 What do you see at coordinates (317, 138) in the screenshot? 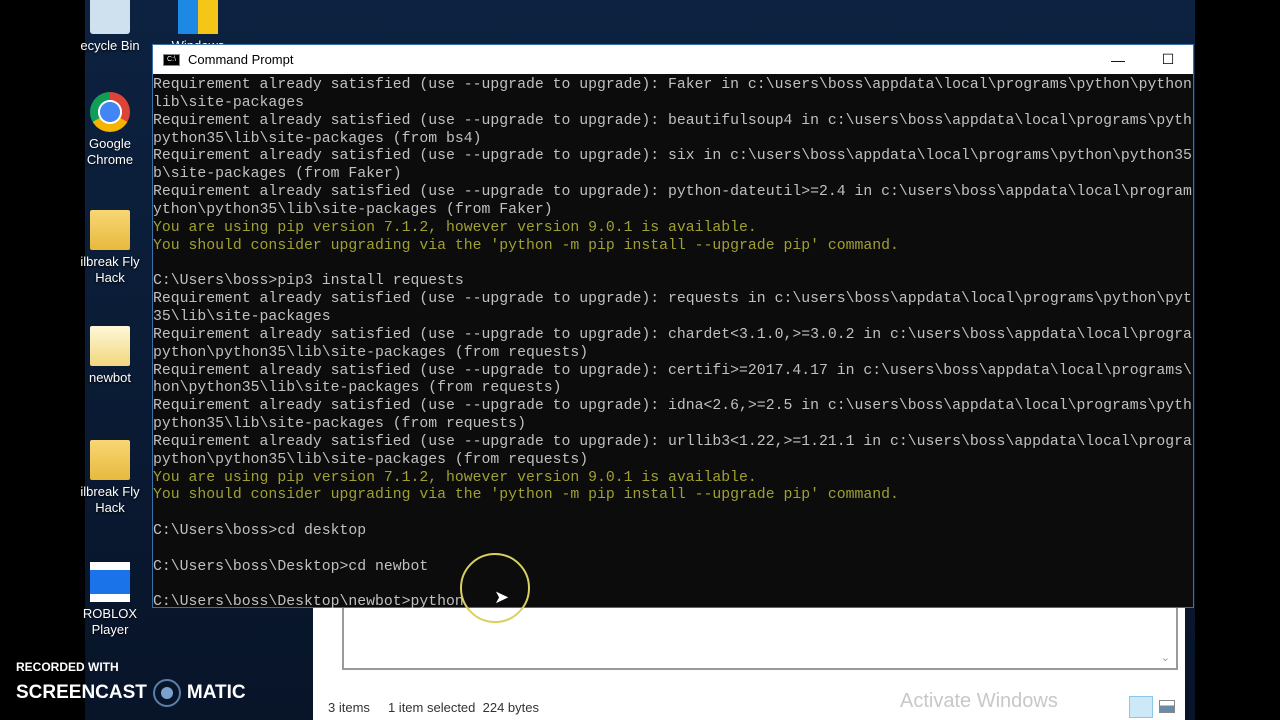
I see `console-line: python35\lib\site-packages (from bs4)` at bounding box center [317, 138].